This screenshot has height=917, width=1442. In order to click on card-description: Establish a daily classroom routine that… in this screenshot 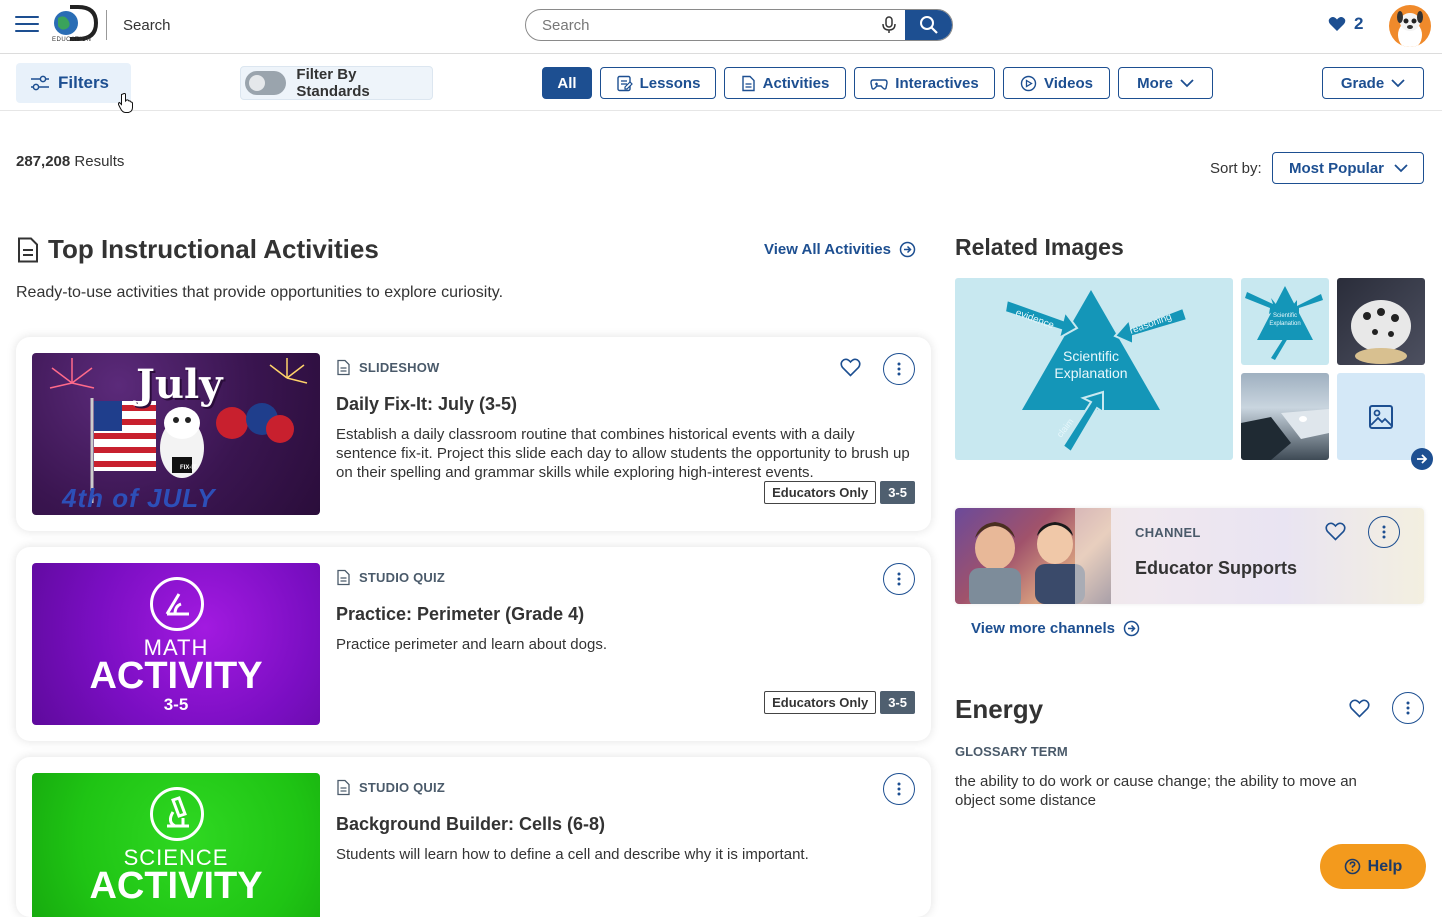, I will do `click(623, 453)`.